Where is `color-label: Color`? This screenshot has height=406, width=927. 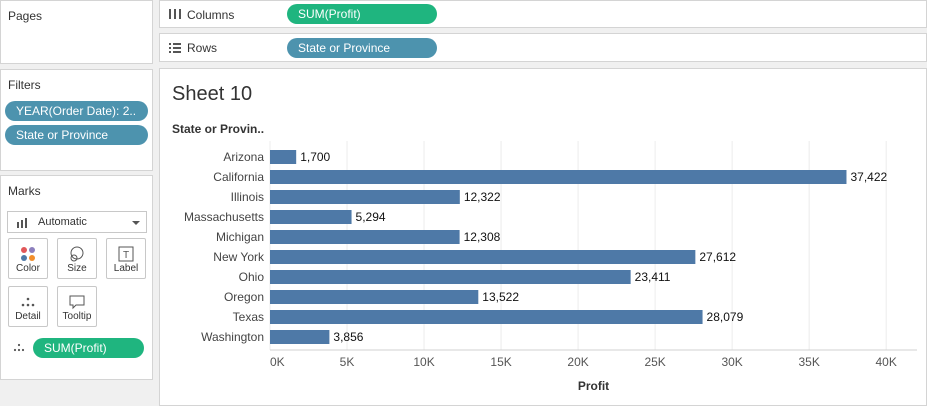
color-label: Color is located at coordinates (28, 268).